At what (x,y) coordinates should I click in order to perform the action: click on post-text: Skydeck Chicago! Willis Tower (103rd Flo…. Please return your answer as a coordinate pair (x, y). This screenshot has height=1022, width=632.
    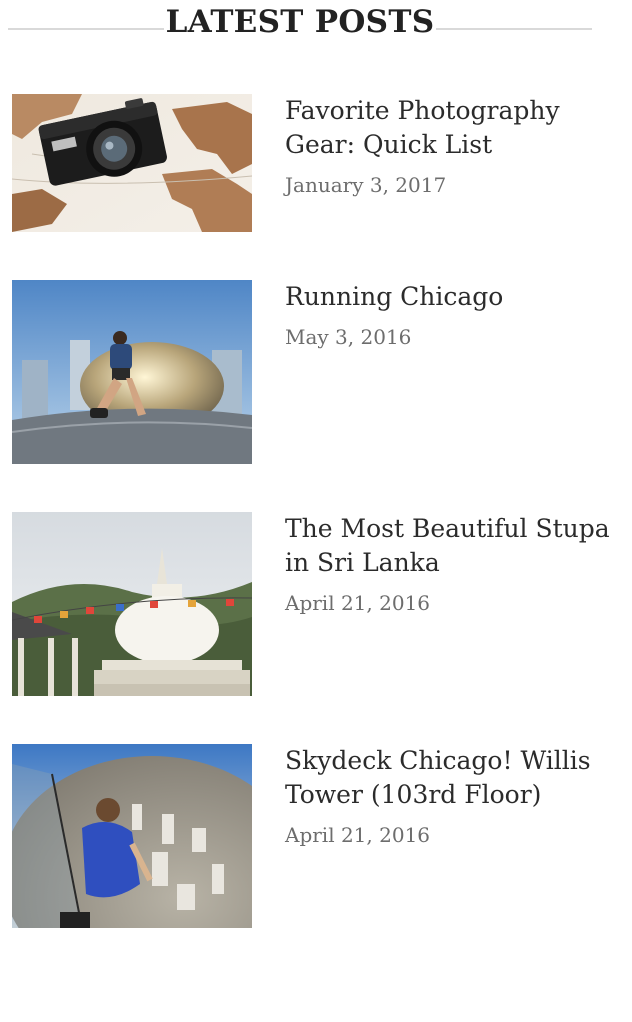
    Looking at the image, I should click on (447, 796).